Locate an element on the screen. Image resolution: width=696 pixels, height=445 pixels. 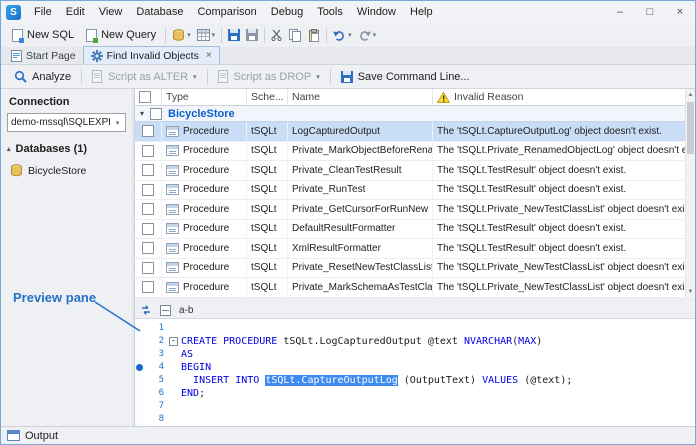
column-header-type: Type is located at coordinates (204, 97).